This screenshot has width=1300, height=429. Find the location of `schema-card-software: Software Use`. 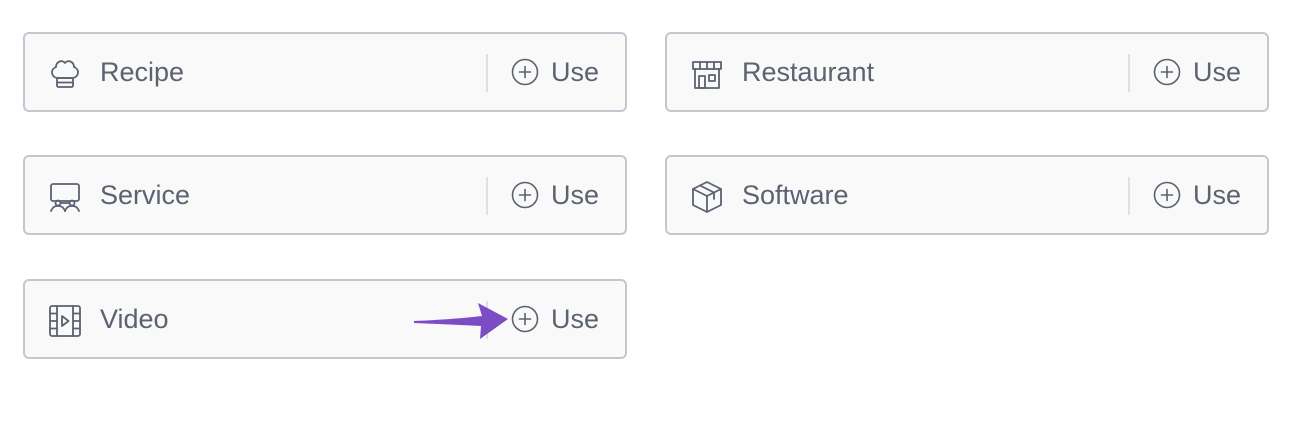

schema-card-software: Software Use is located at coordinates (967, 195).